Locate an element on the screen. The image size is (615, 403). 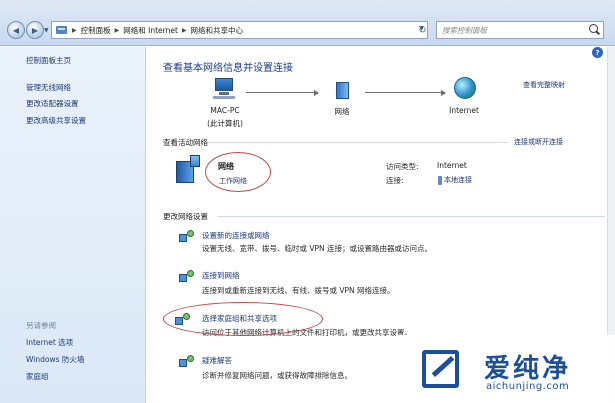
change-advanced-sharing-link: 更改高级共享设置 is located at coordinates (56, 120).